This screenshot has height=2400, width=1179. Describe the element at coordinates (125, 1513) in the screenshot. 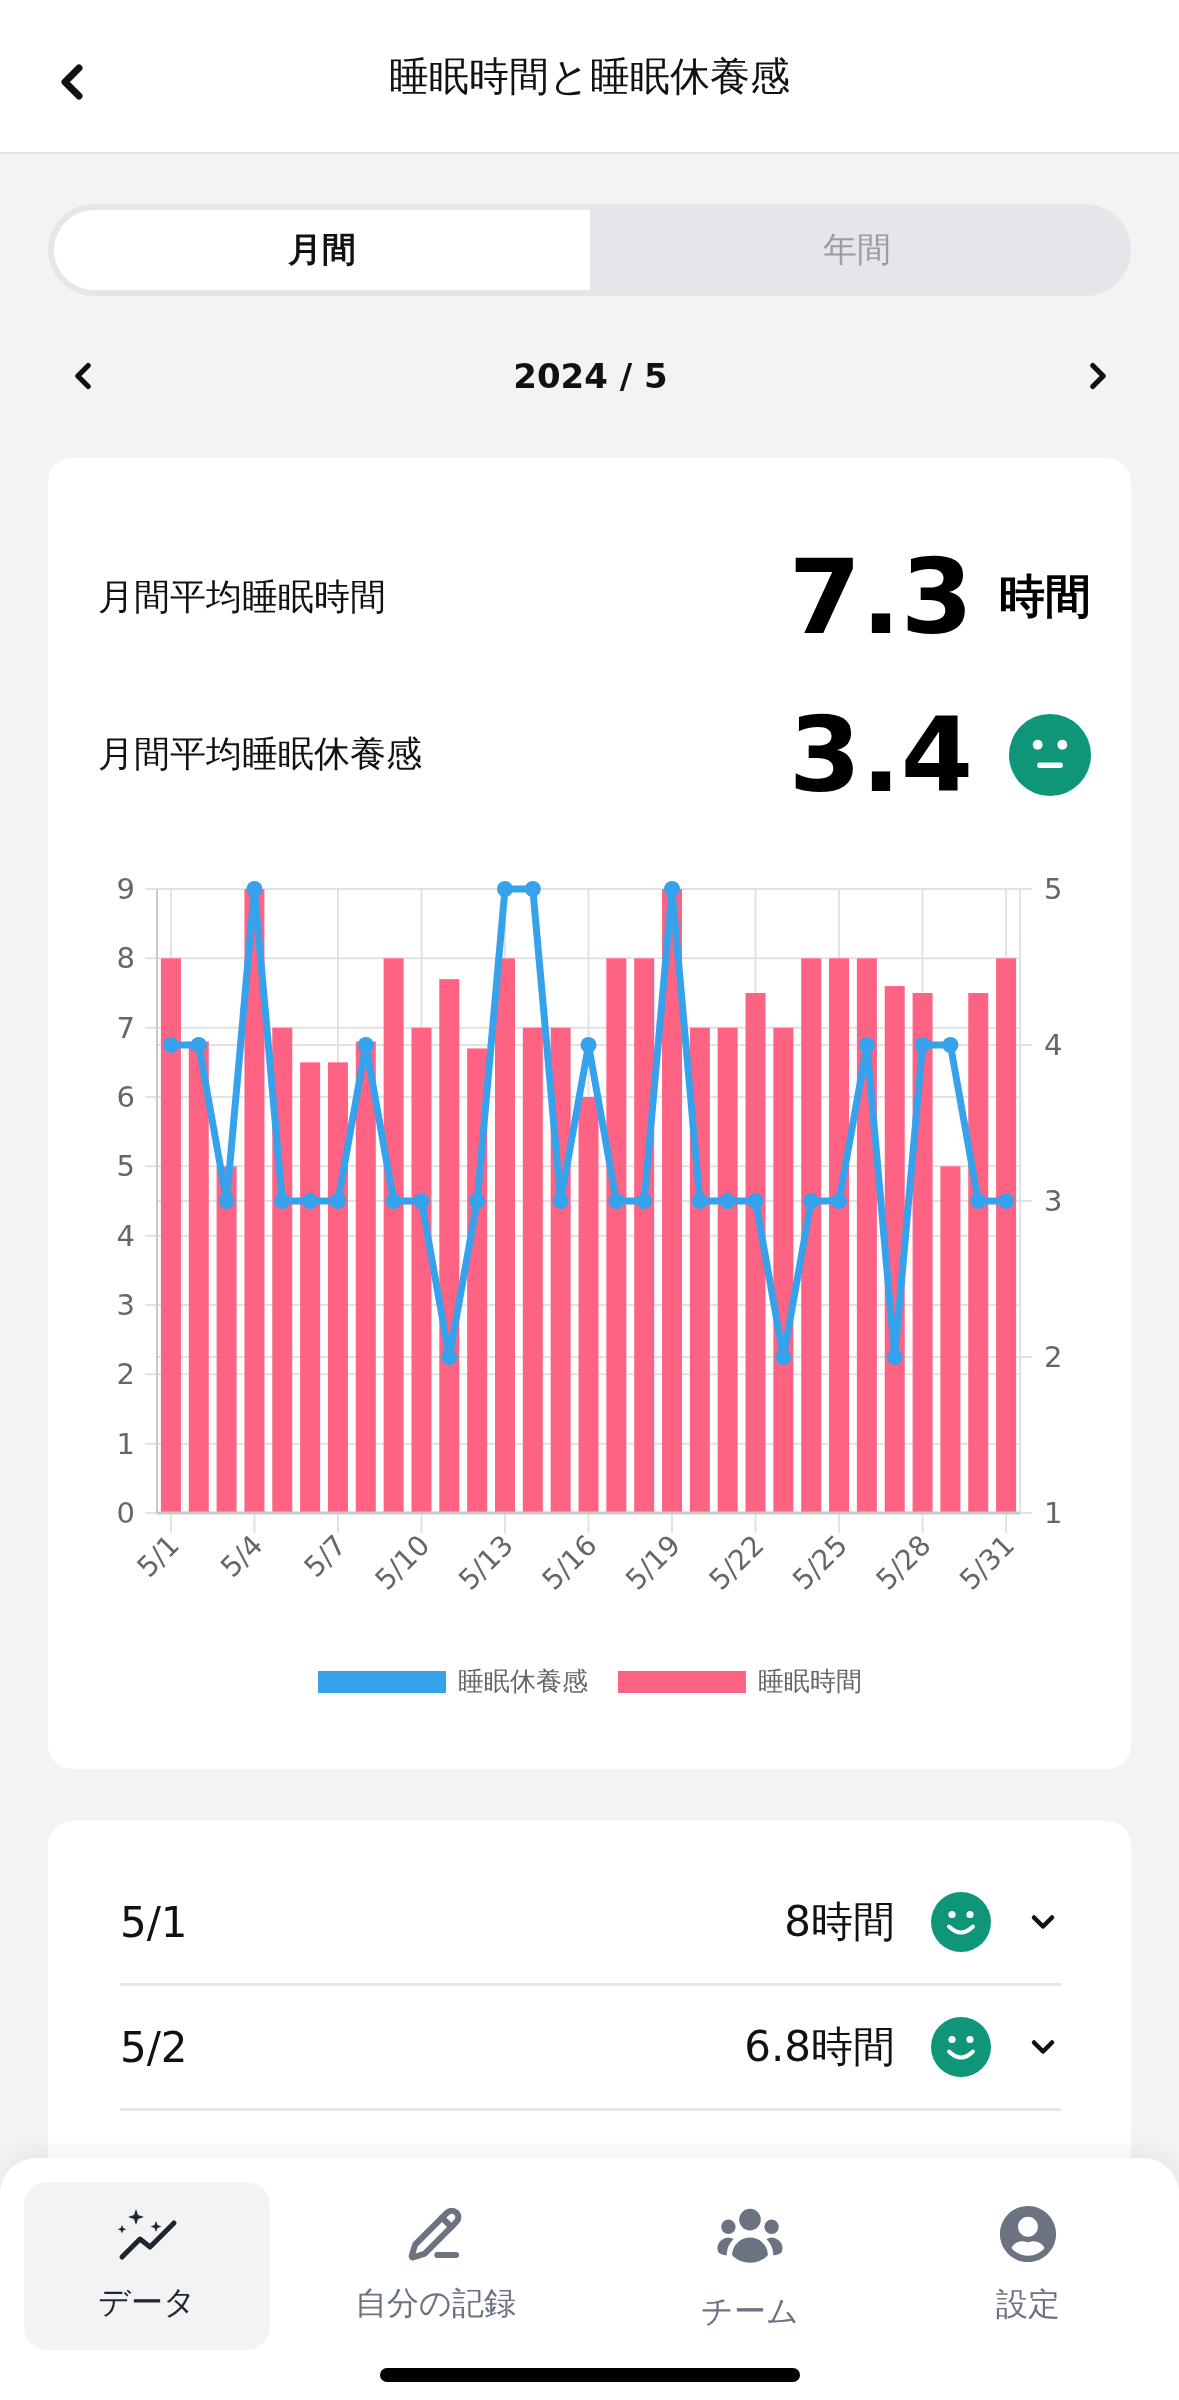

I see `axis-label: 0` at that location.